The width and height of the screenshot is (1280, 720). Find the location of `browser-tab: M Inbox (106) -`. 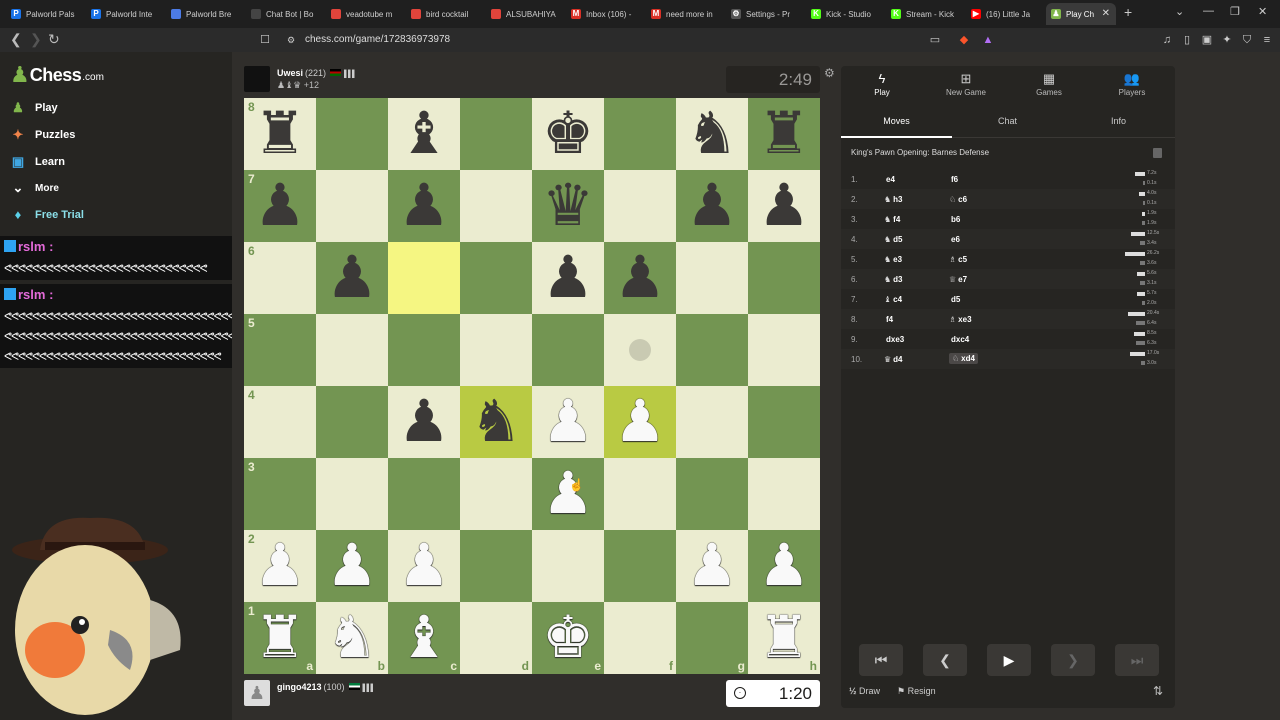

browser-tab: M Inbox (106) - is located at coordinates (604, 14).